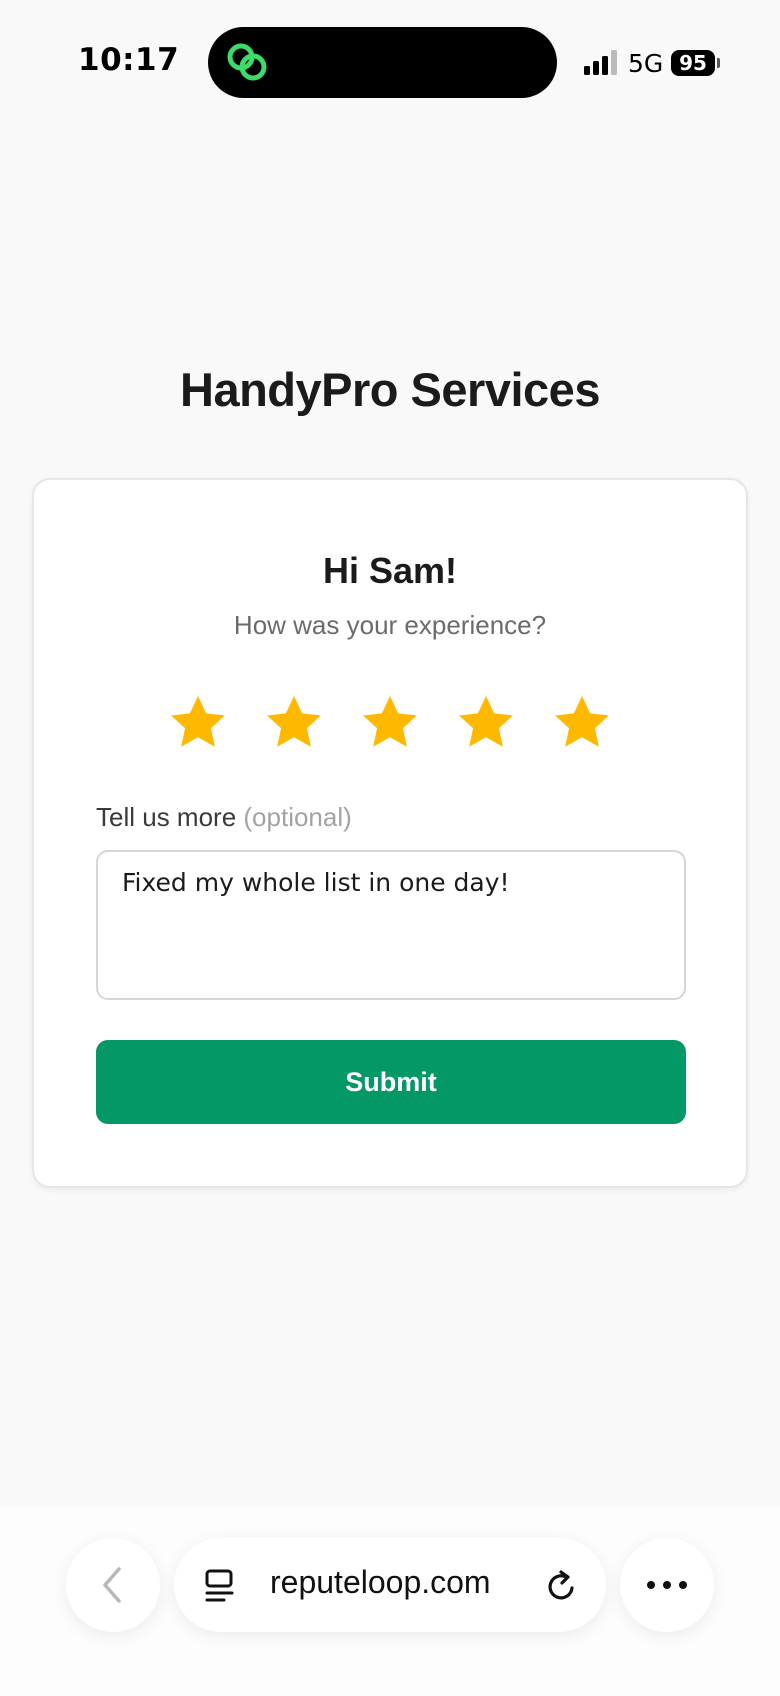 The width and height of the screenshot is (780, 1696). What do you see at coordinates (129, 60) in the screenshot?
I see `status-time: 10:17` at bounding box center [129, 60].